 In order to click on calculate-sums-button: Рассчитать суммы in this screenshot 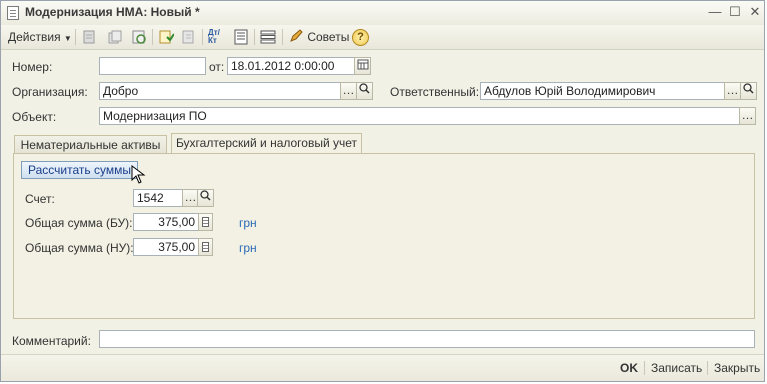, I will do `click(79, 170)`.